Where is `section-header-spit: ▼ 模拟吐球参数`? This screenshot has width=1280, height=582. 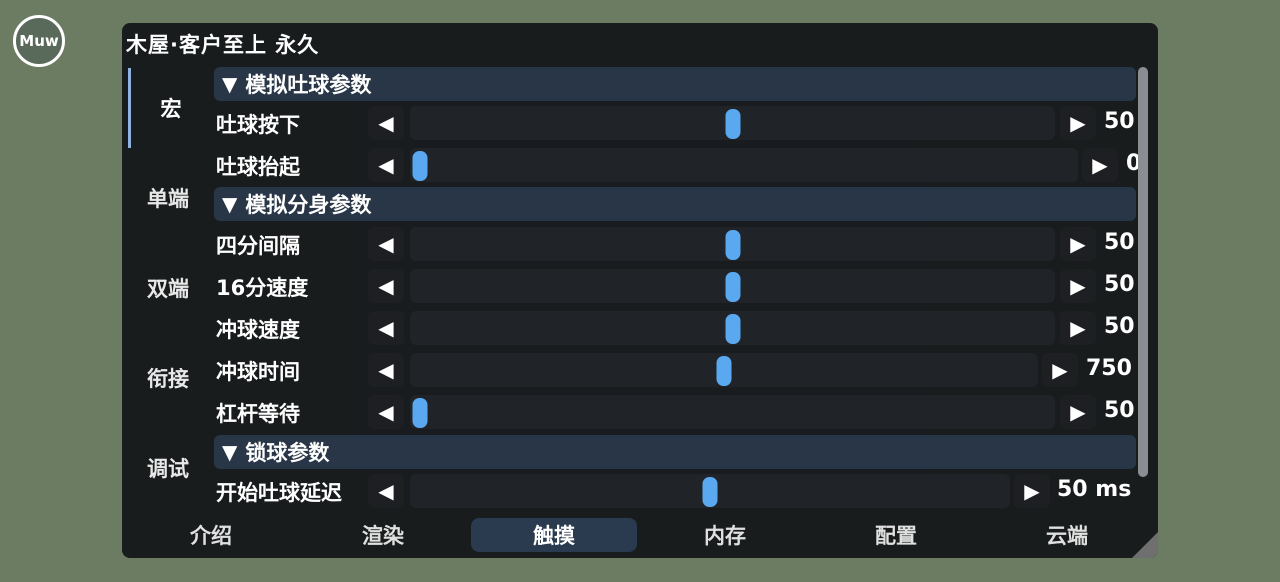 section-header-spit: ▼ 模拟吐球参数 is located at coordinates (675, 84).